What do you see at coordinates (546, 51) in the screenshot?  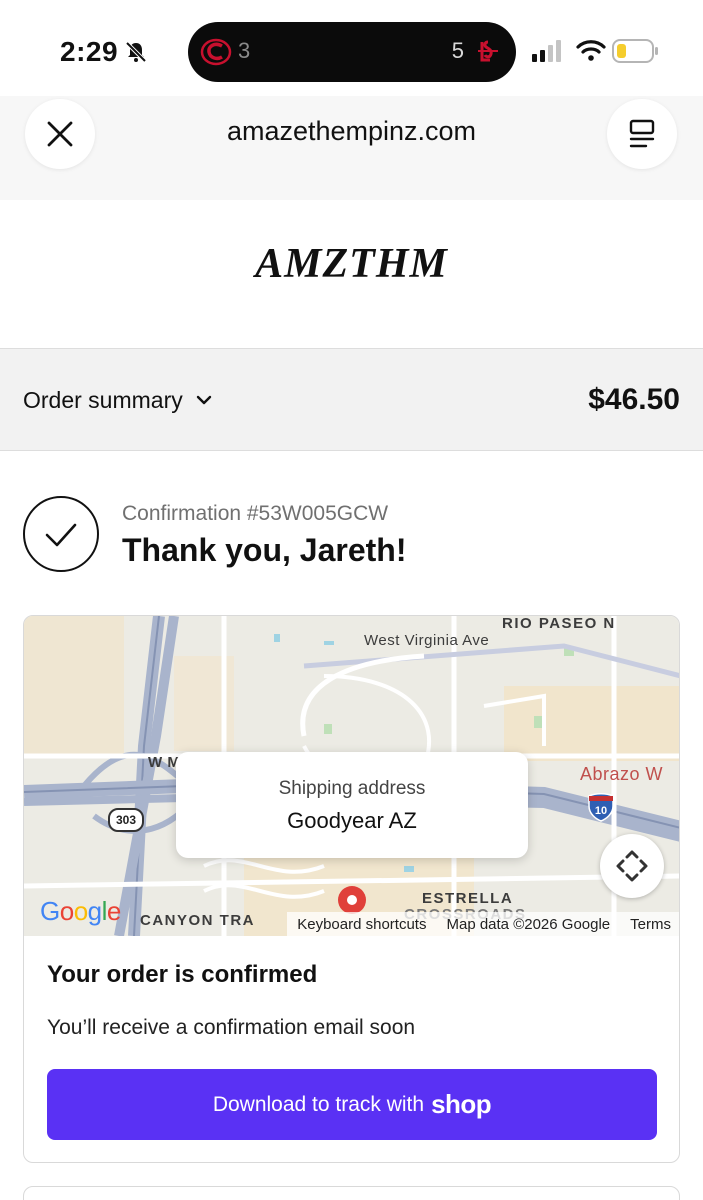 I see `cellular-signal-icon` at bounding box center [546, 51].